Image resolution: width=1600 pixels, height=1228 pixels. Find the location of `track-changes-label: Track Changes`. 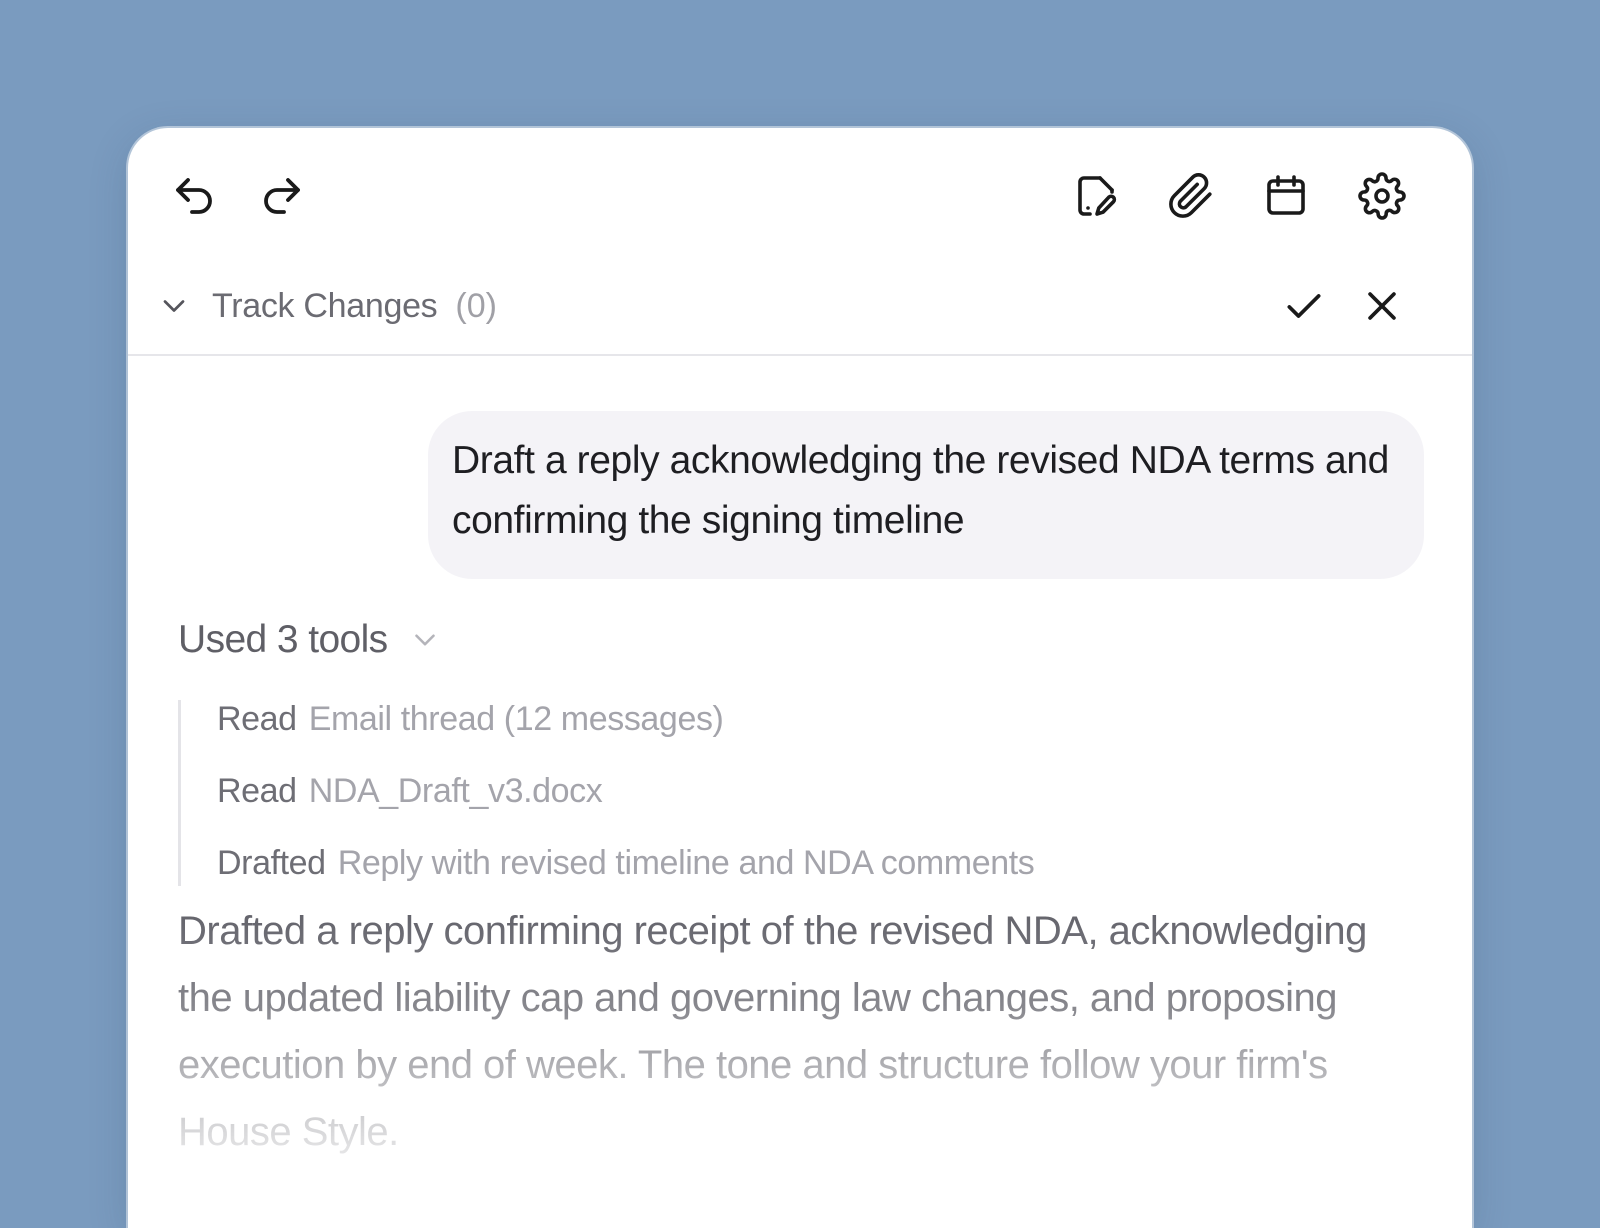

track-changes-label: Track Changes is located at coordinates (325, 305).